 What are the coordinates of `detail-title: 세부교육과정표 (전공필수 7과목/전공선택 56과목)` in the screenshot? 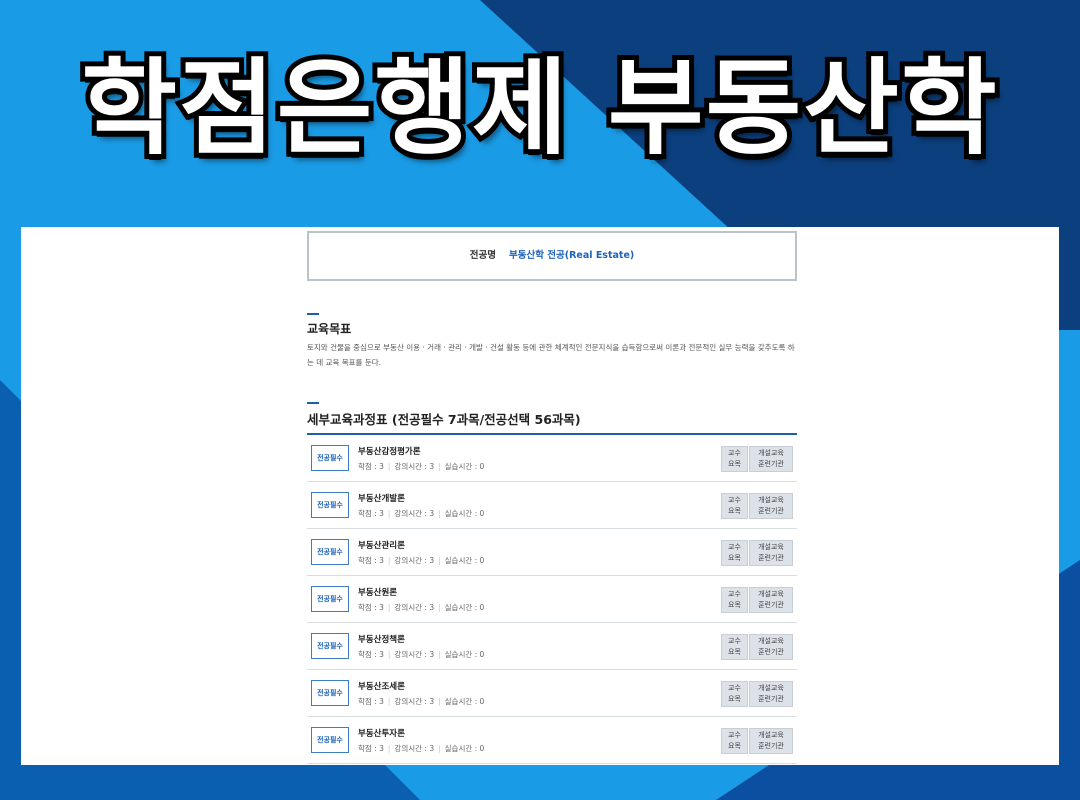 It's located at (444, 419).